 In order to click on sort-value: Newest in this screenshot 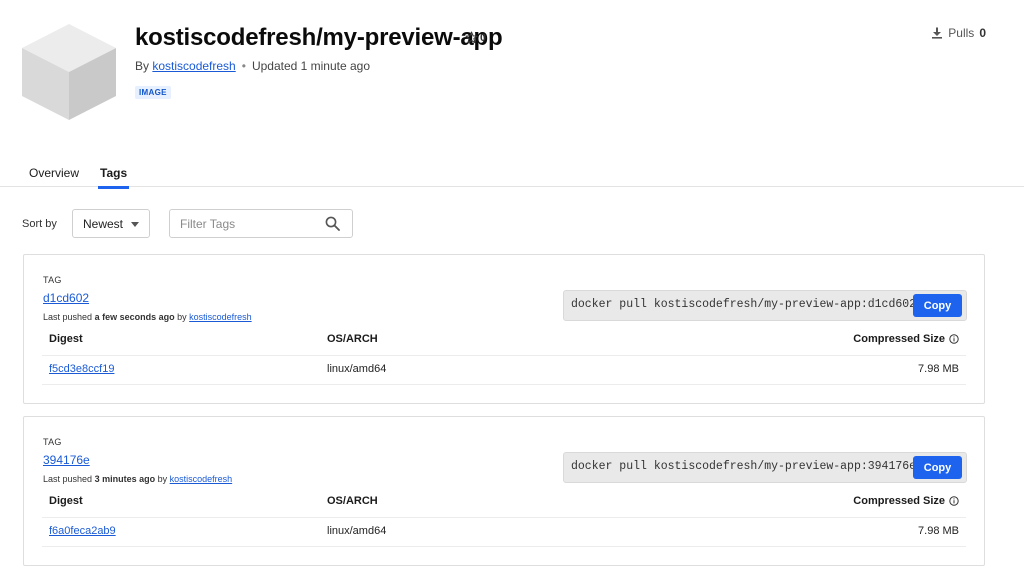, I will do `click(103, 223)`.